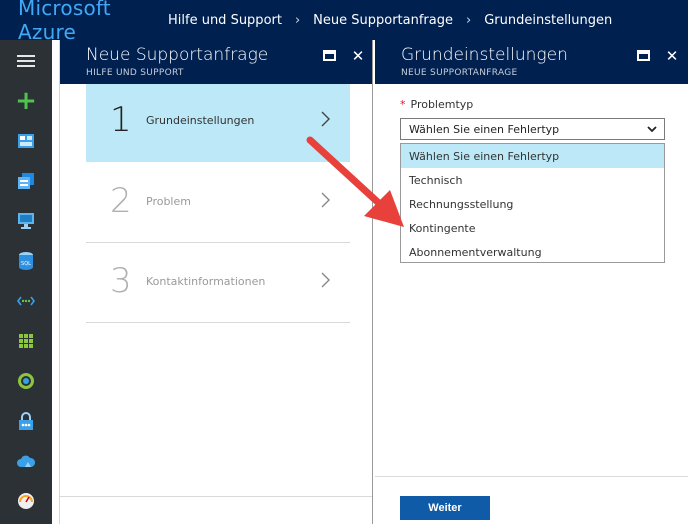 Image resolution: width=688 pixels, height=524 pixels. Describe the element at coordinates (225, 20) in the screenshot. I see `breadcrumb-item-hilfe: Hilfe und Support` at that location.